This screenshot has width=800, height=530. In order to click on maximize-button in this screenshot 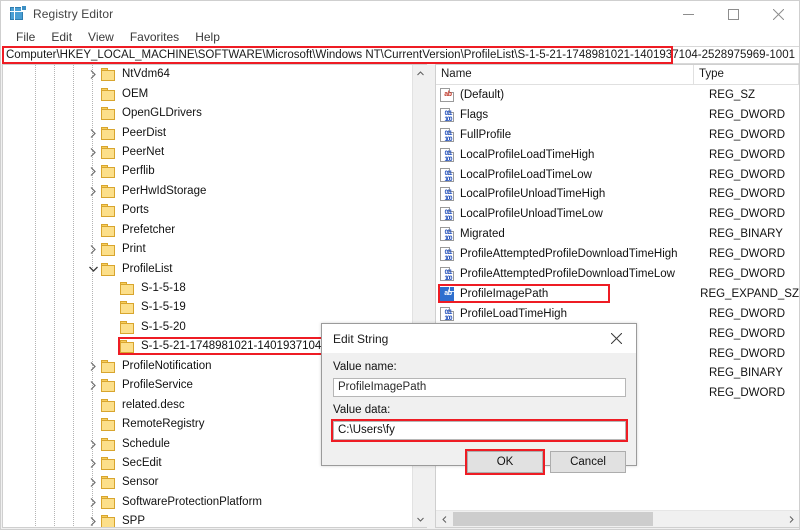, I will do `click(733, 14)`.